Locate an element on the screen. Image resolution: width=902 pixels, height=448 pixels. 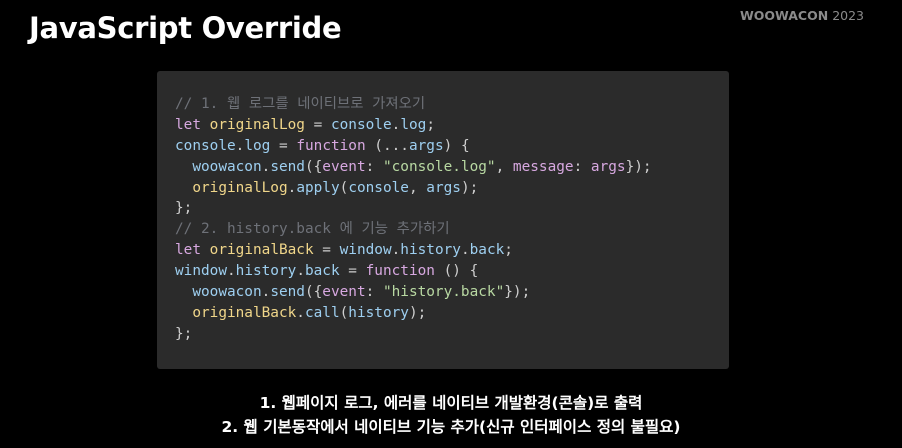
code-token: () { is located at coordinates (456, 271).